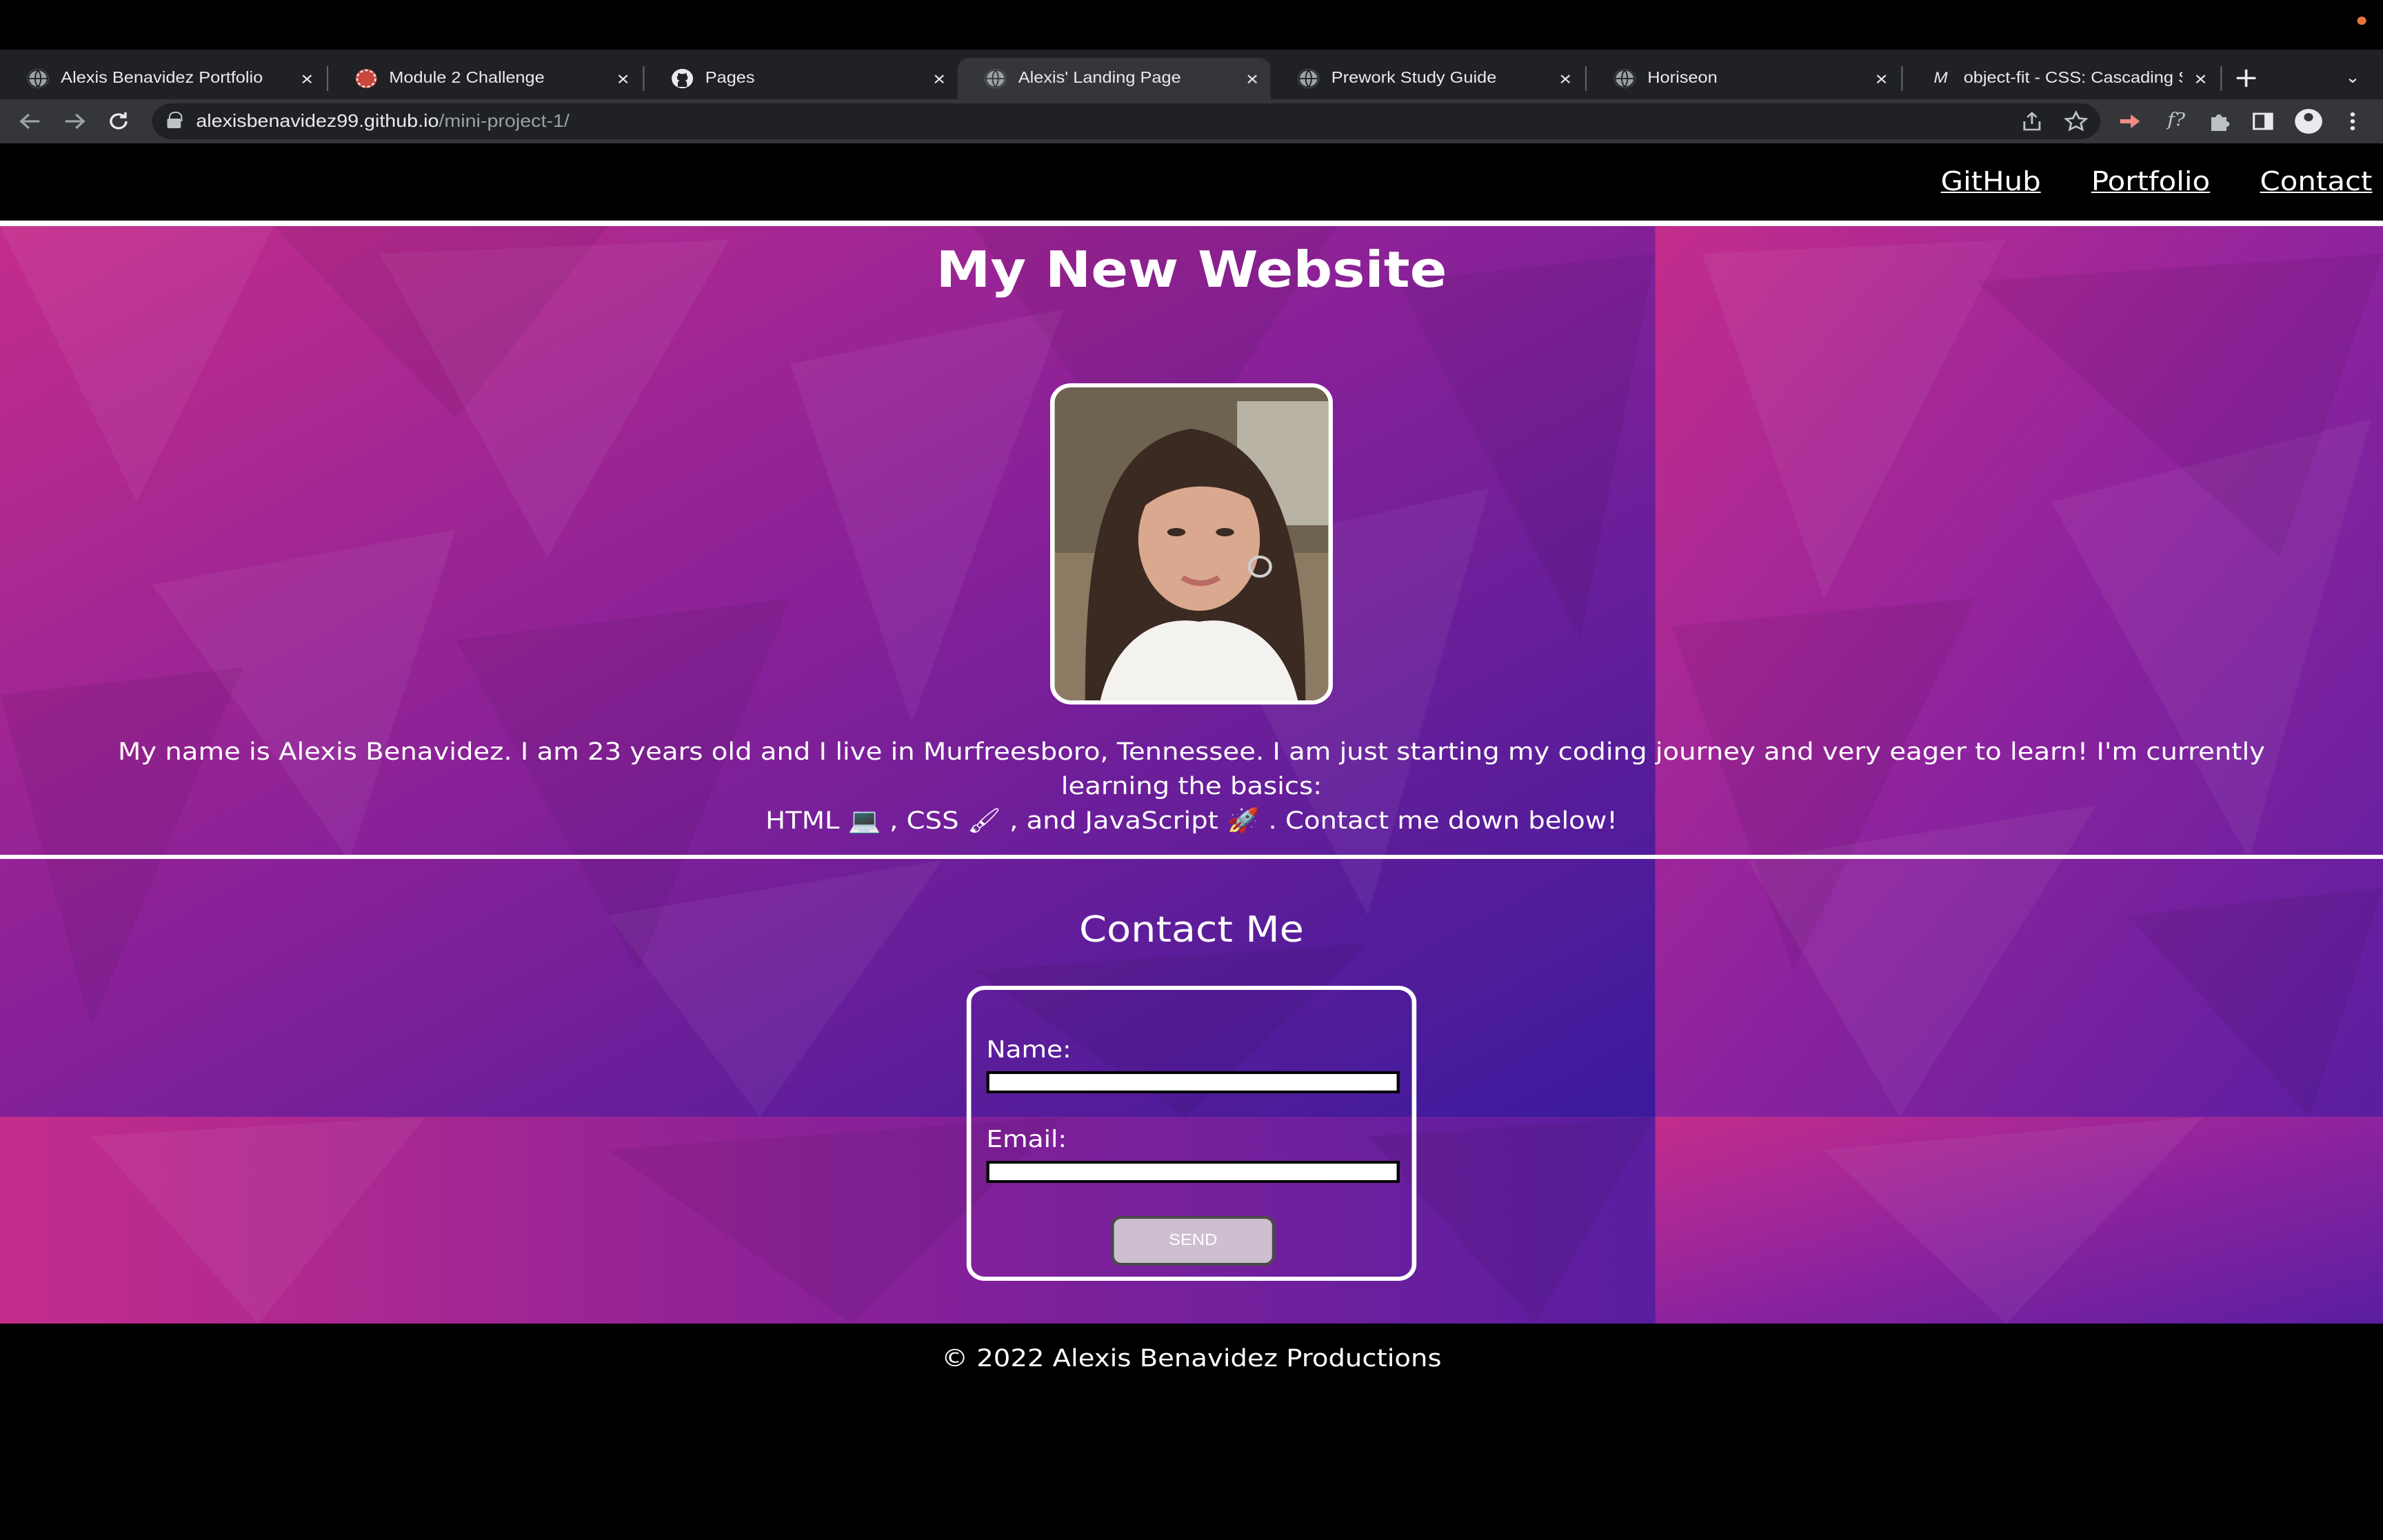  I want to click on lock-icon, so click(175, 120).